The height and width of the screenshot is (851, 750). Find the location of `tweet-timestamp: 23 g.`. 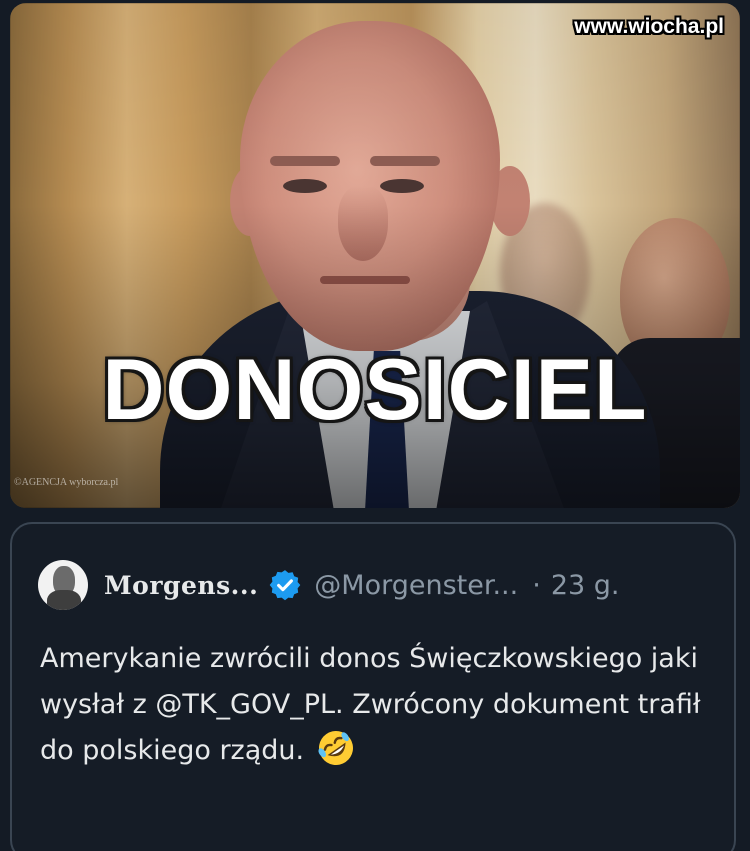

tweet-timestamp: 23 g. is located at coordinates (585, 585).